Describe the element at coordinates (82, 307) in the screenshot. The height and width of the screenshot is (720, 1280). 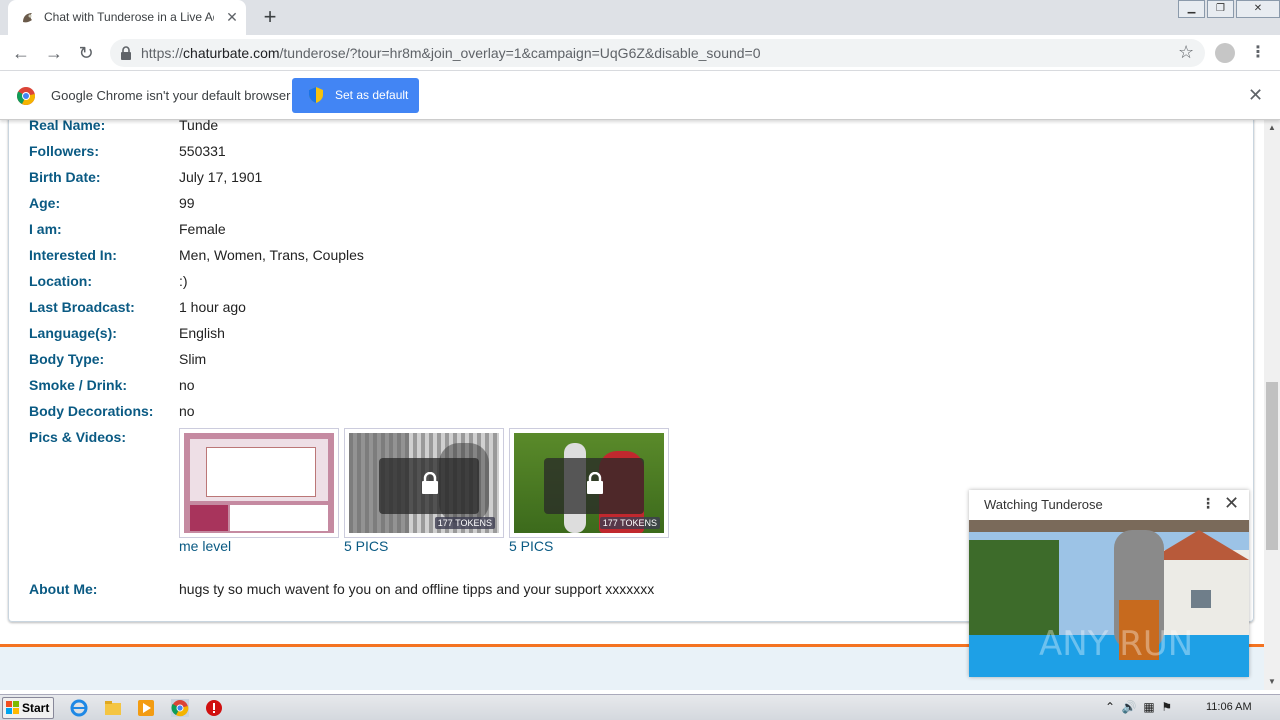
I see `bio-label: Last Broadcast:` at that location.